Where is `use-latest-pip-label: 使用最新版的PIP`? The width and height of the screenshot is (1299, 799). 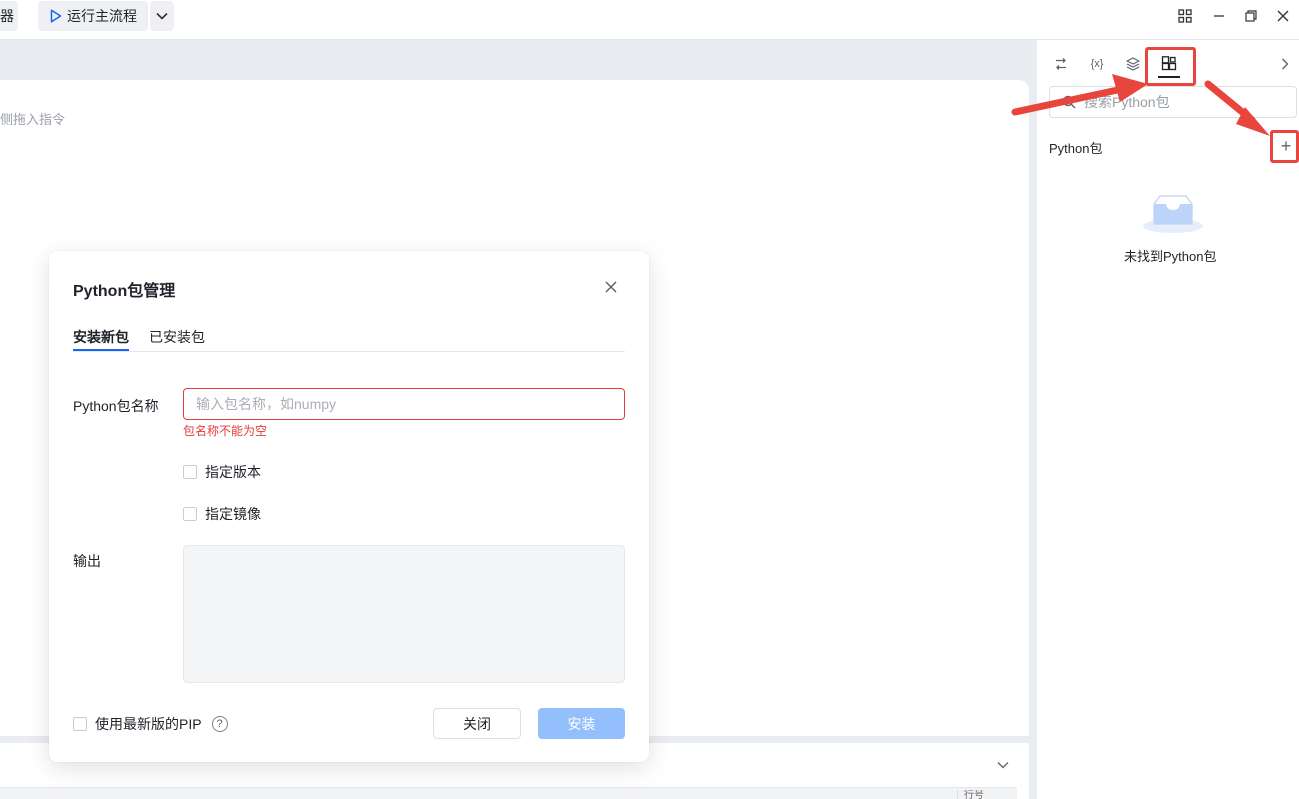
use-latest-pip-label: 使用最新版的PIP is located at coordinates (148, 724).